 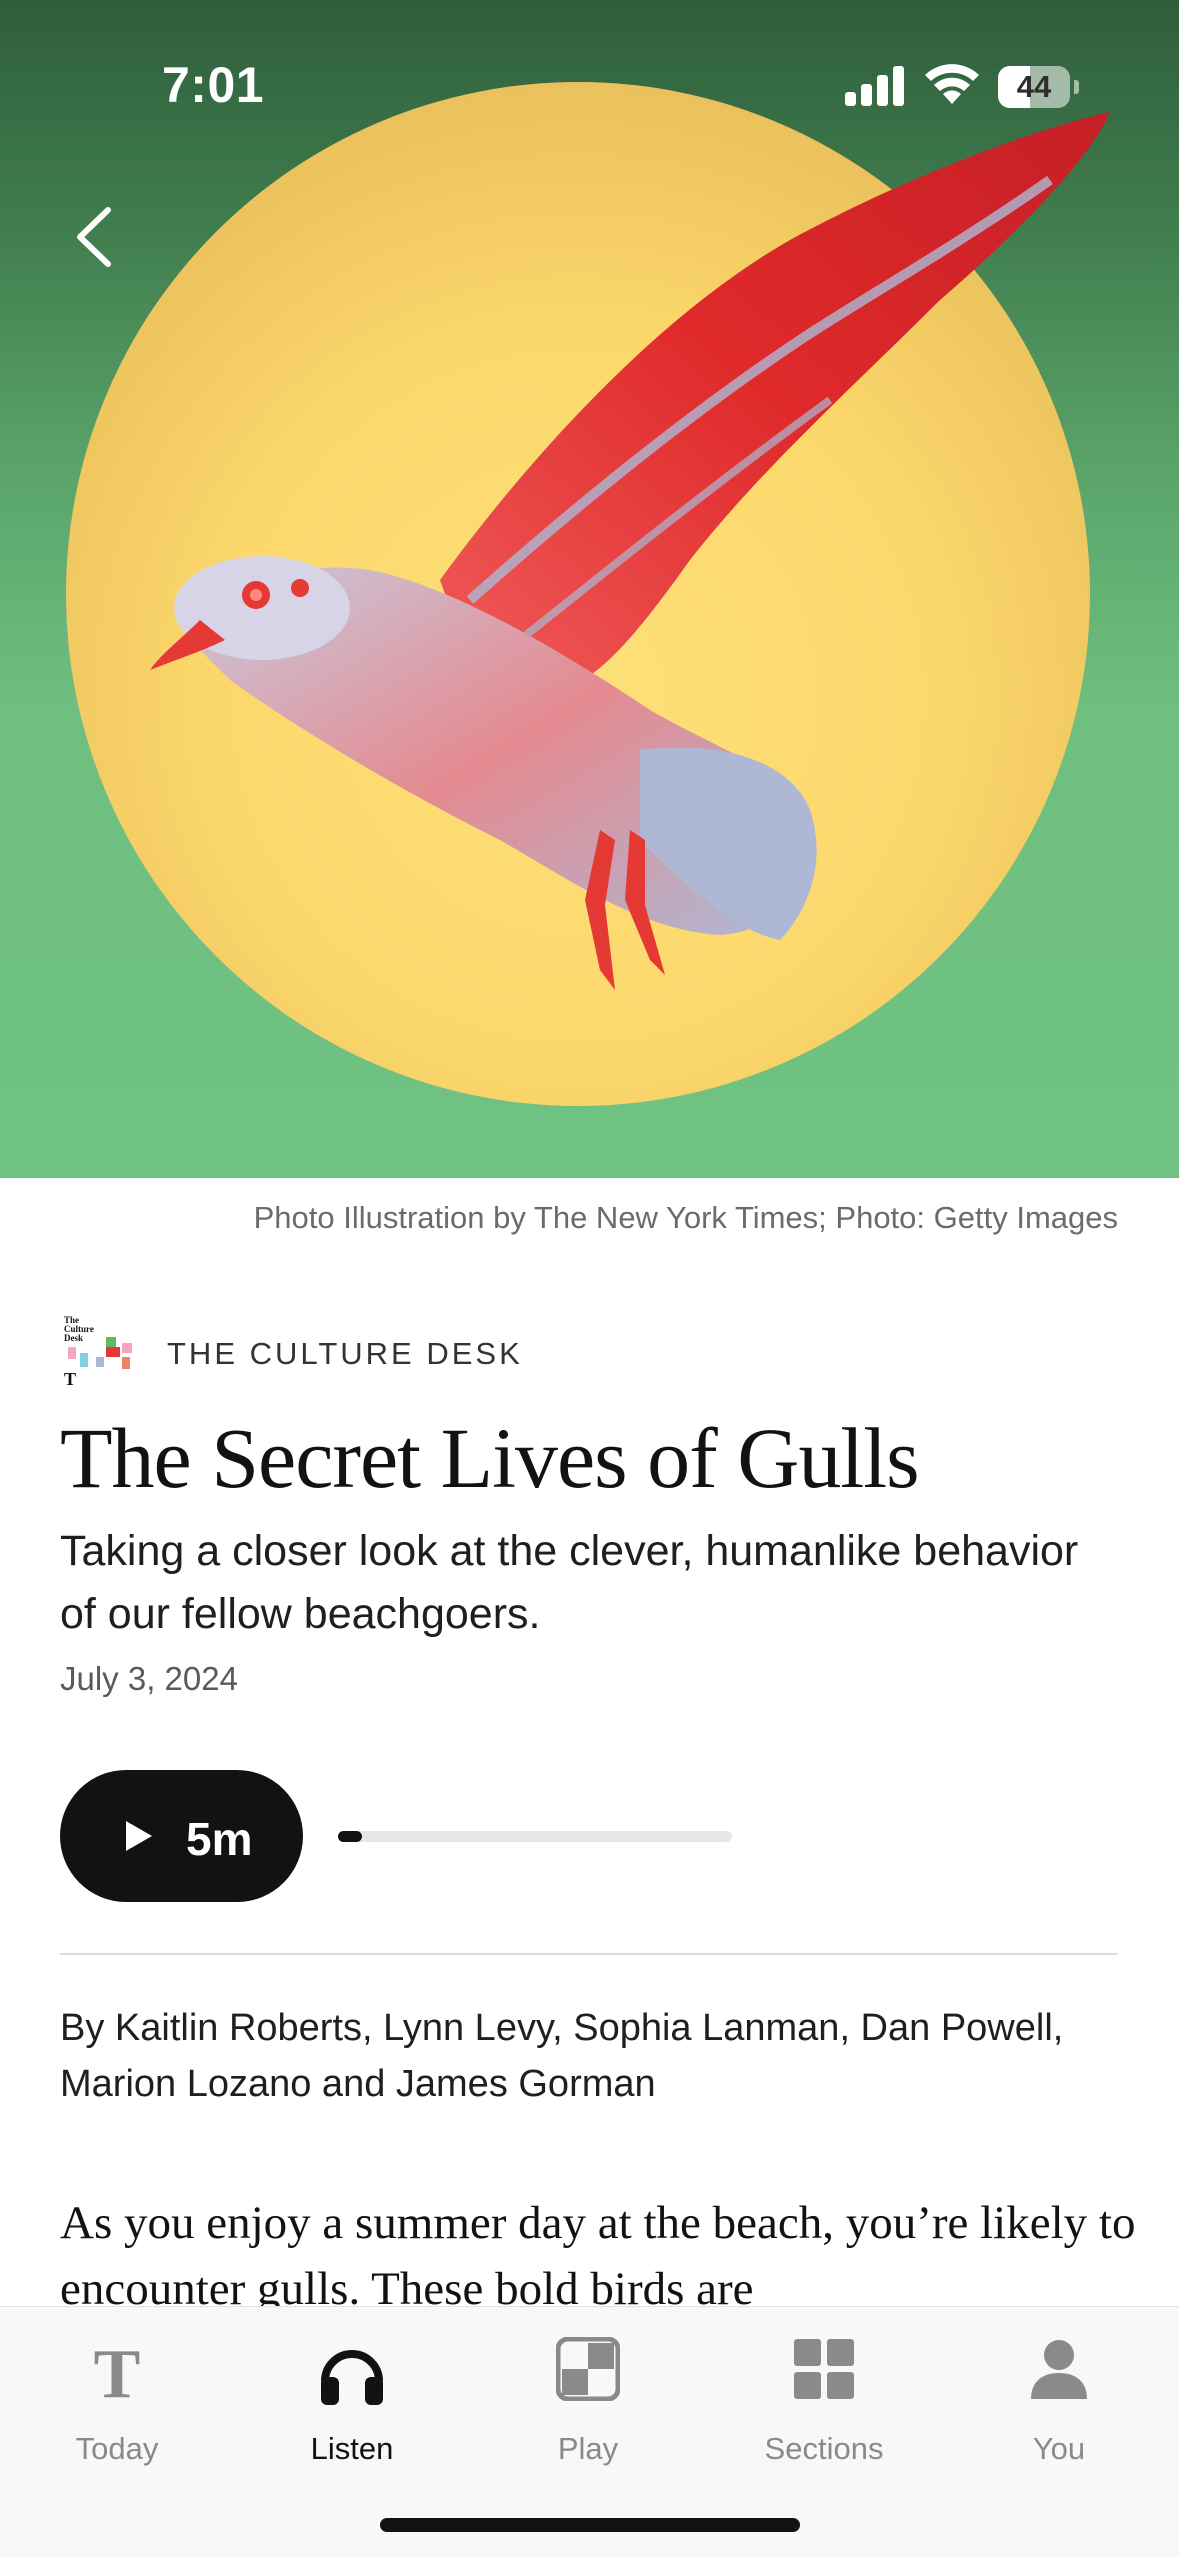 What do you see at coordinates (345, 1354) in the screenshot?
I see `series-name: THE CULTURE DESK` at bounding box center [345, 1354].